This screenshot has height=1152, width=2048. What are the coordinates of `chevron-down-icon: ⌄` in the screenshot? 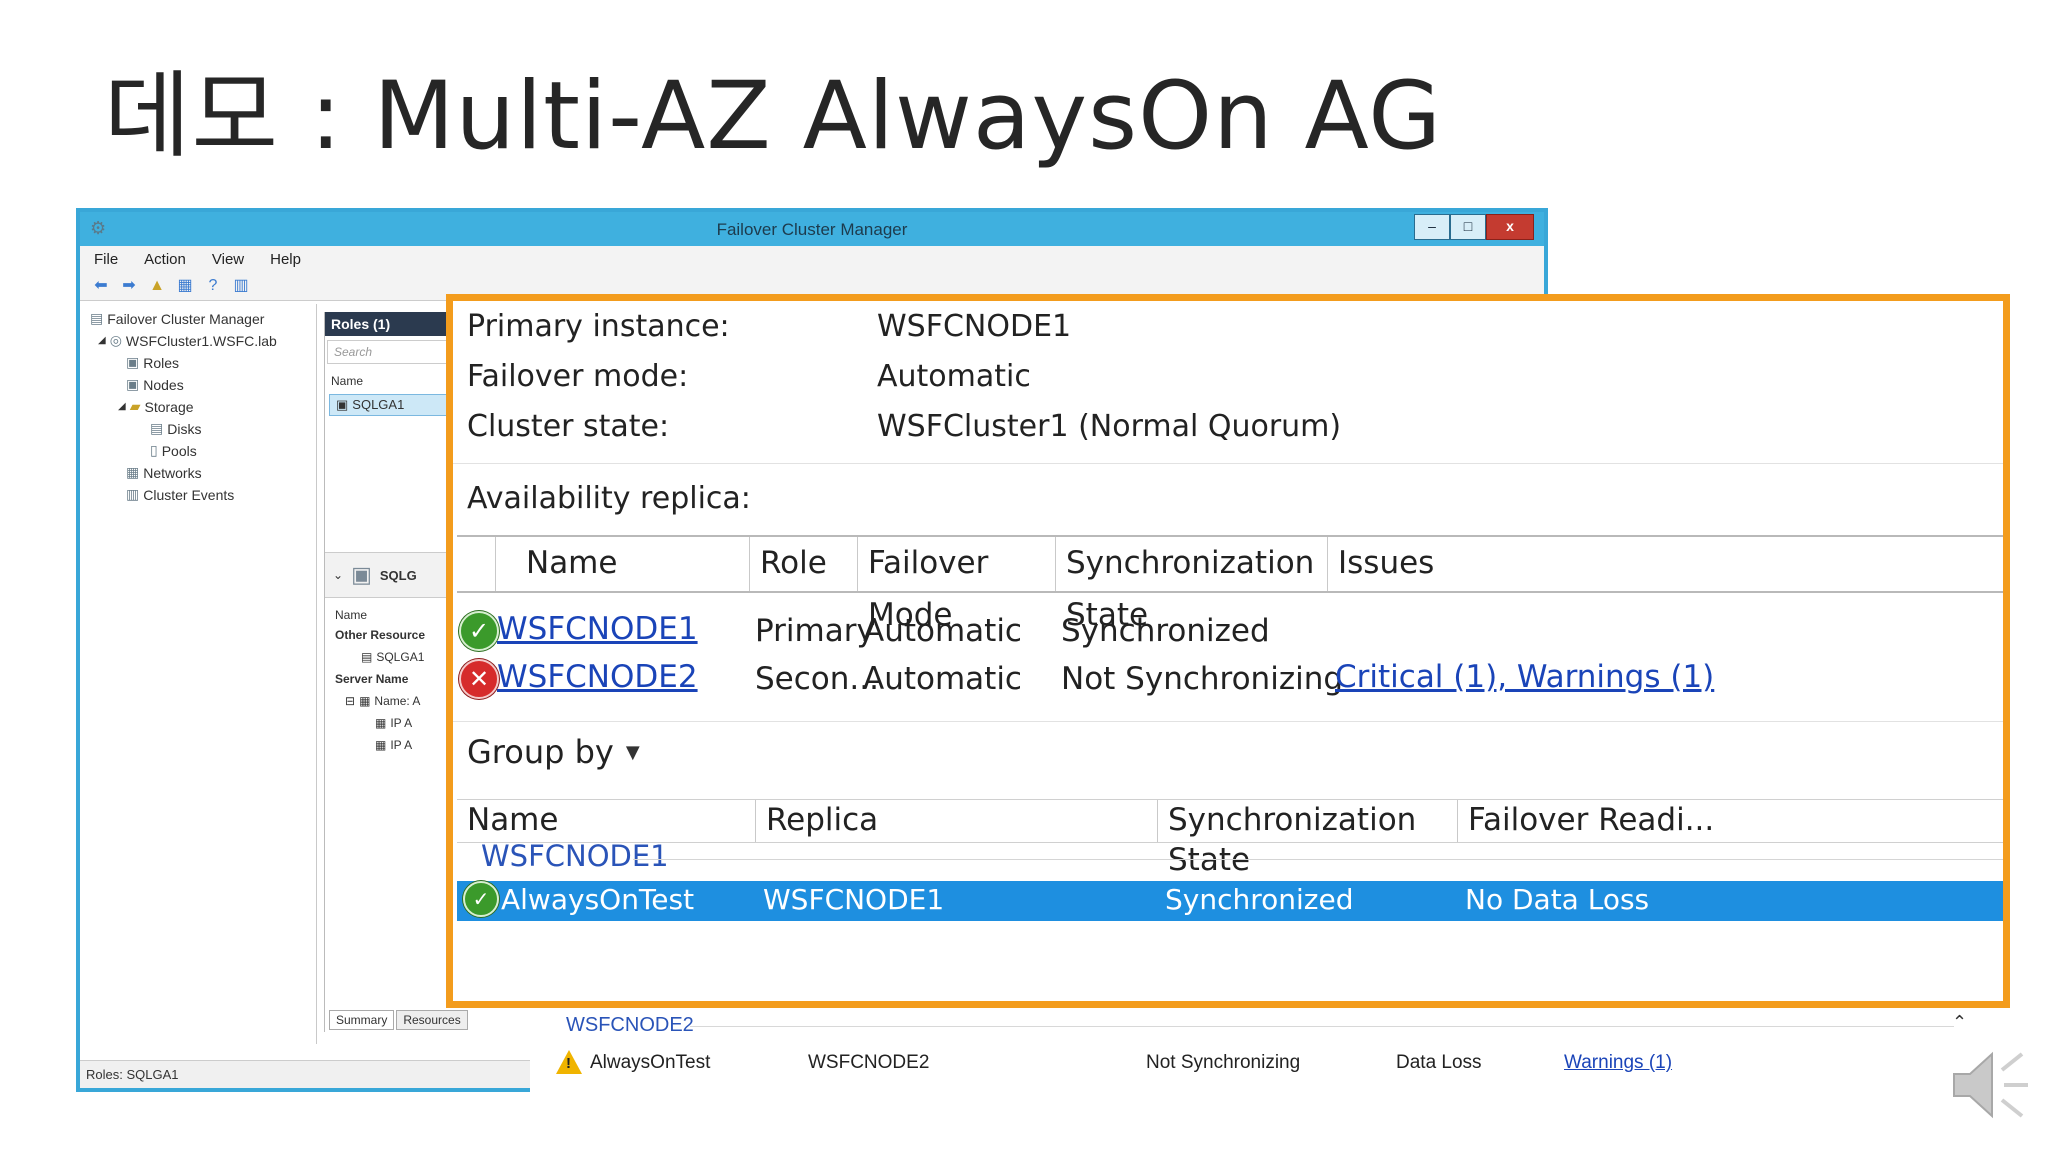 It's located at (338, 575).